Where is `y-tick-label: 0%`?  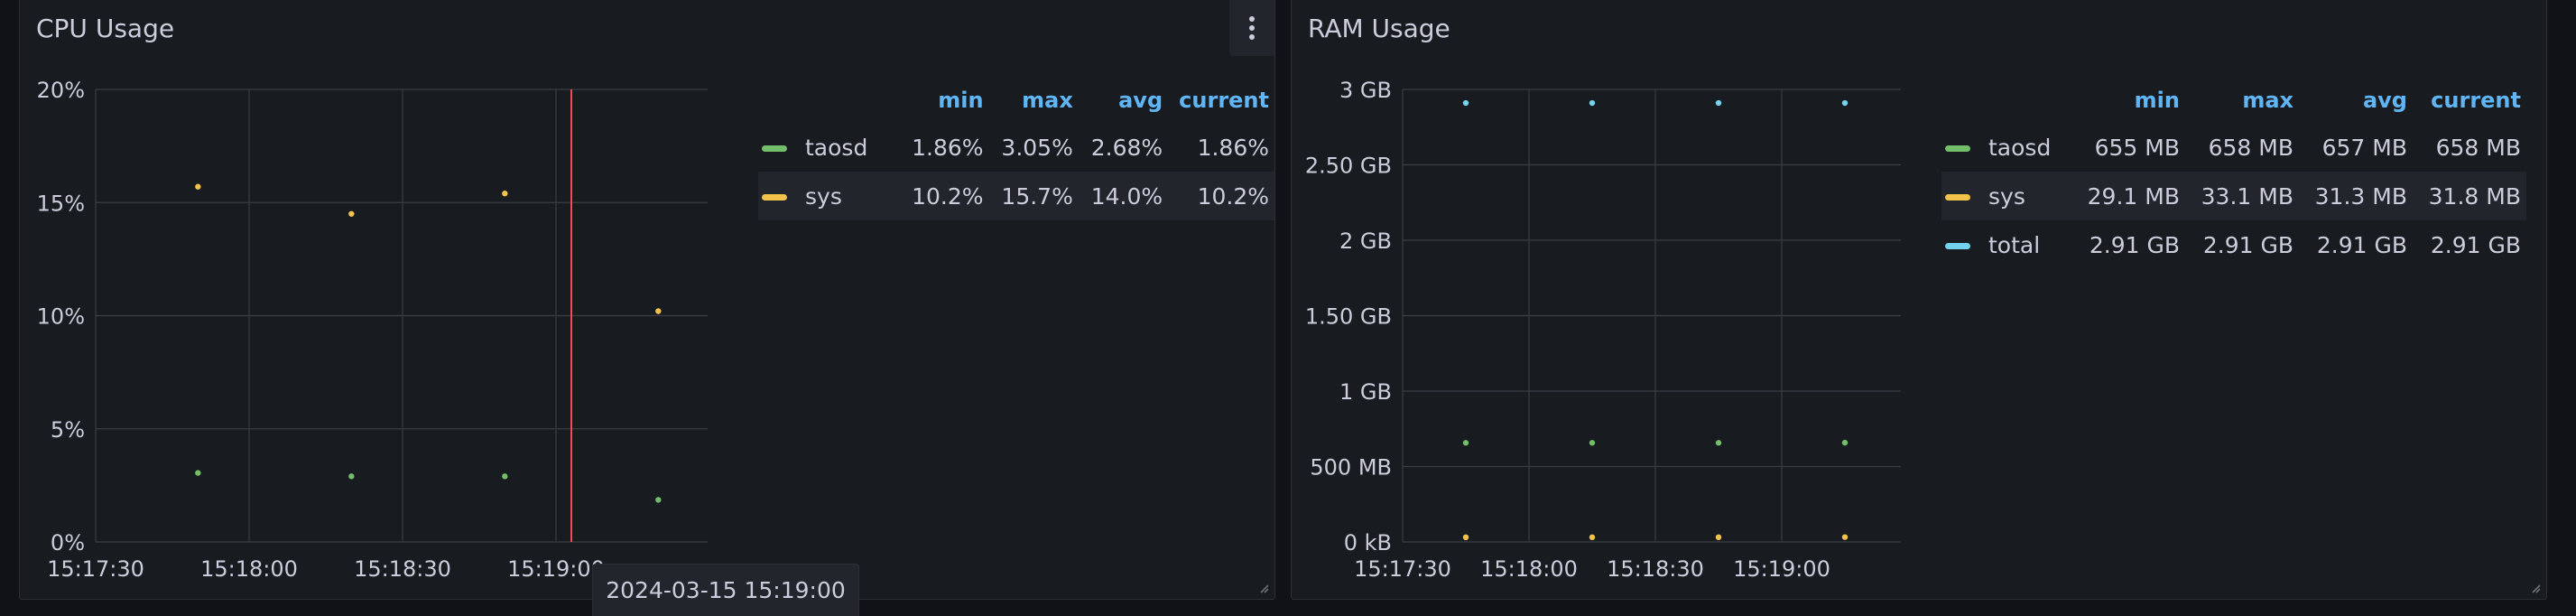 y-tick-label: 0% is located at coordinates (68, 542).